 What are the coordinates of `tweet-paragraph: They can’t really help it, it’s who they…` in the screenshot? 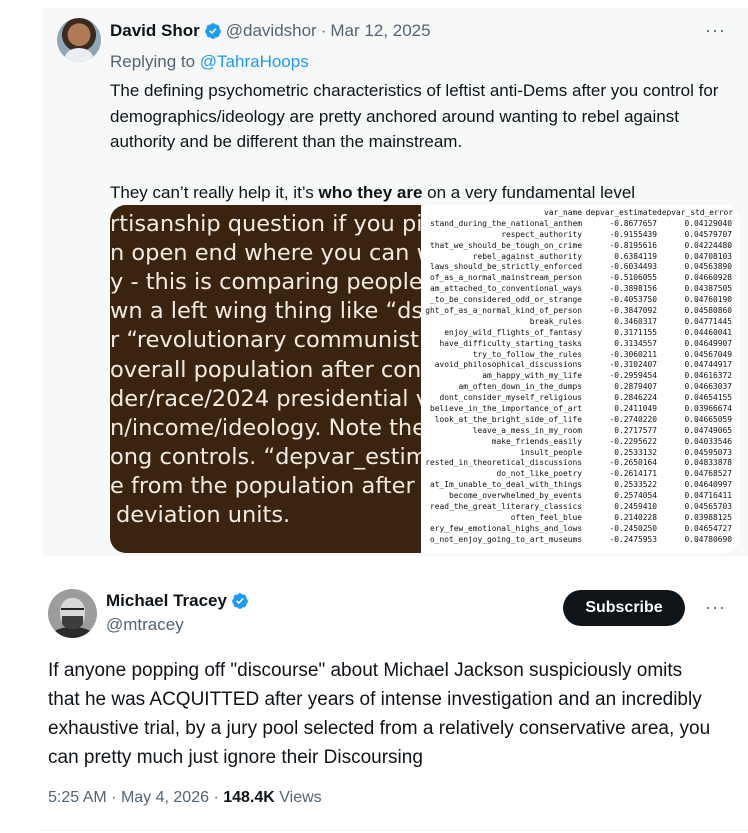 It's located at (420, 193).